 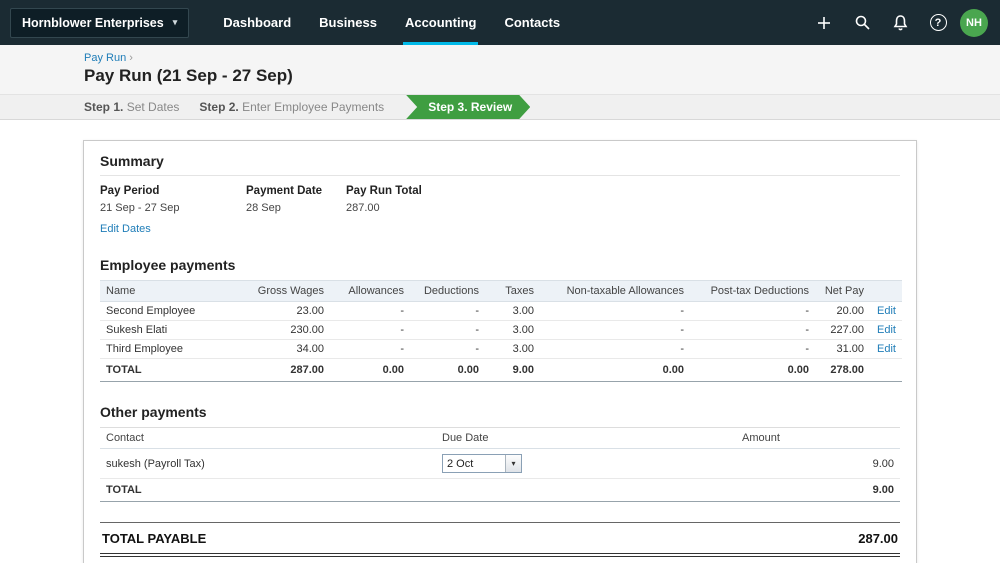 What do you see at coordinates (370, 291) in the screenshot?
I see `col-allowances: Allowances` at bounding box center [370, 291].